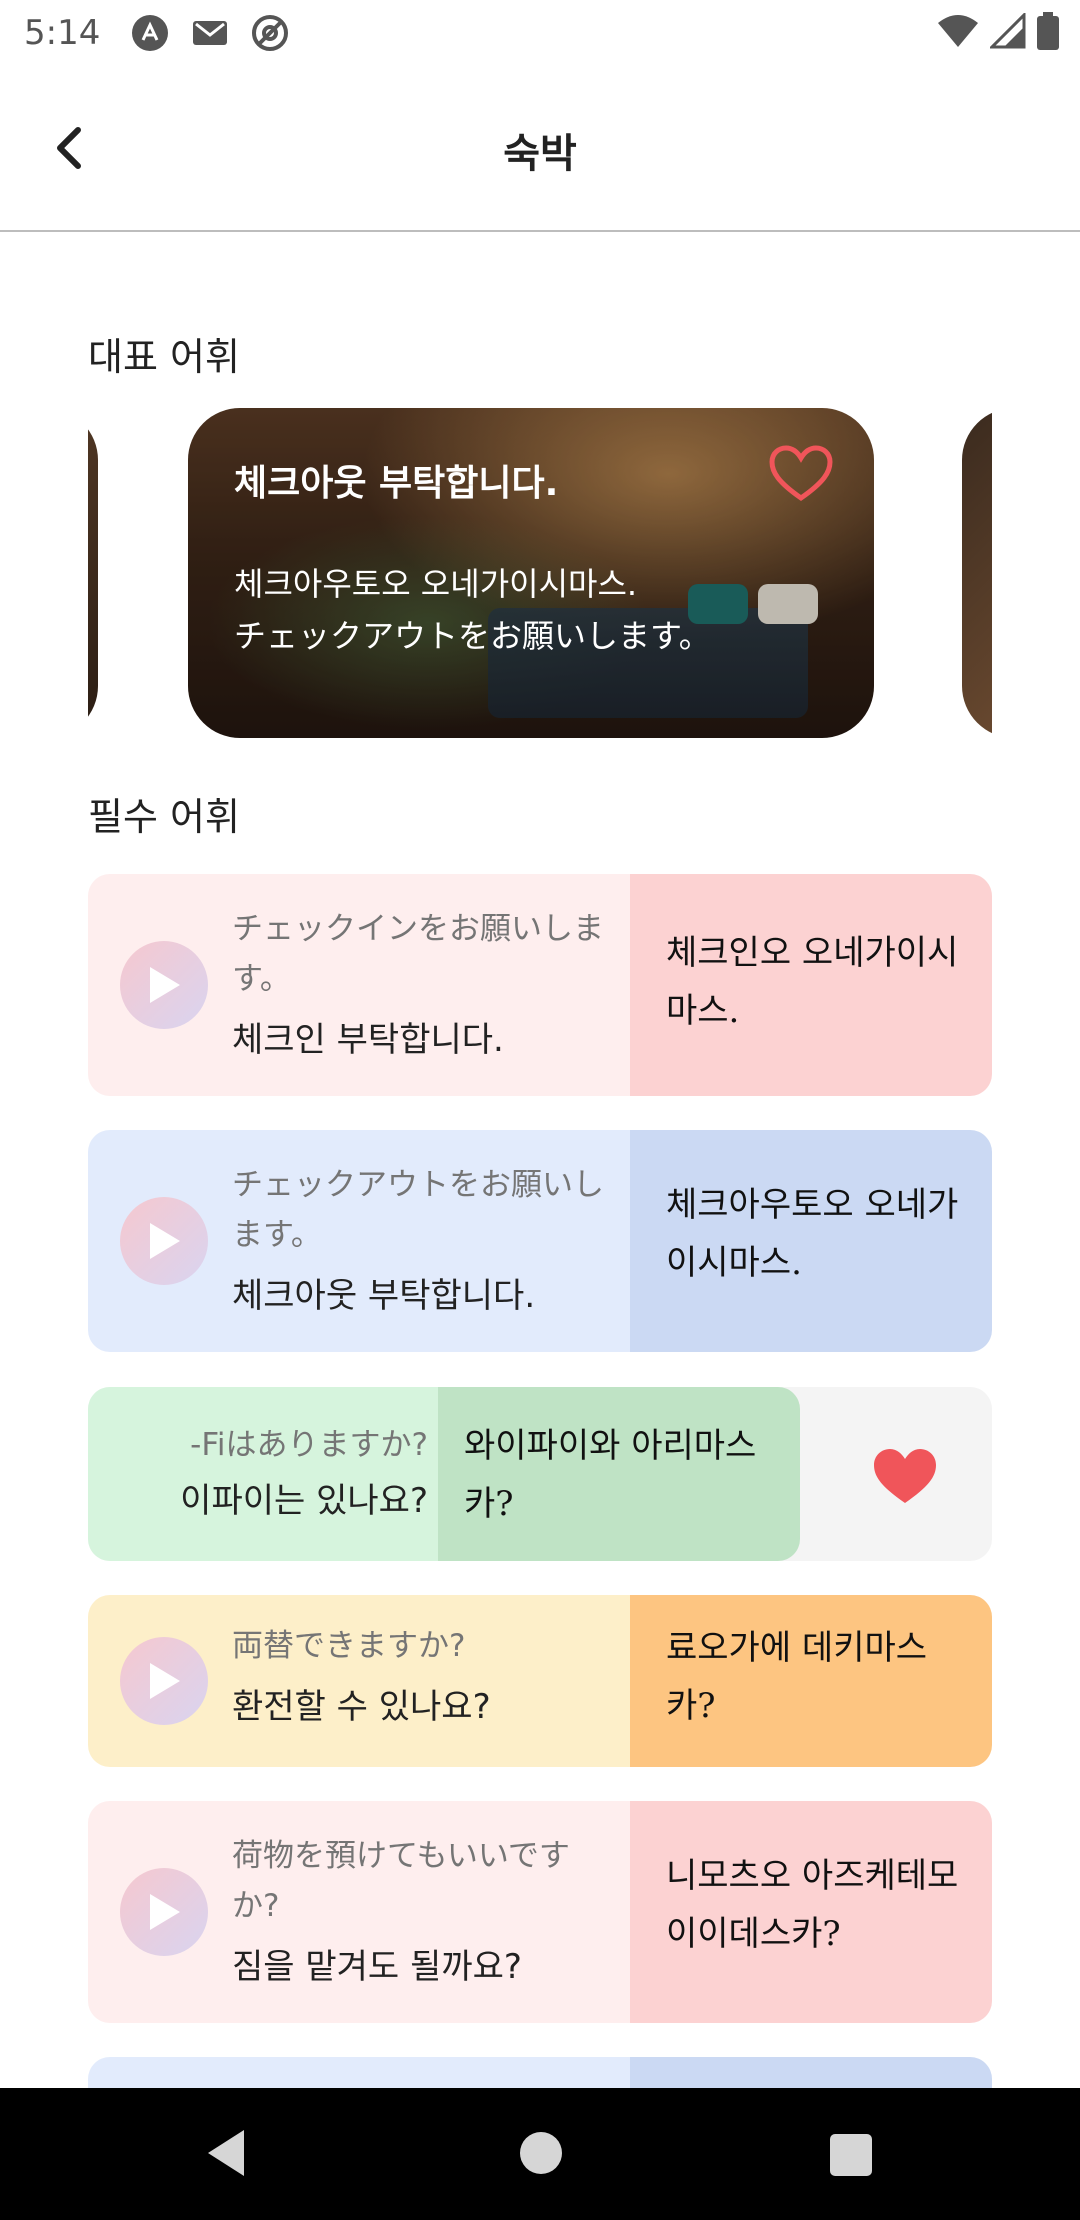 The width and height of the screenshot is (1080, 2220). What do you see at coordinates (396, 483) in the screenshot?
I see `featured-card-title: 체크아웃 부탁합니다.` at bounding box center [396, 483].